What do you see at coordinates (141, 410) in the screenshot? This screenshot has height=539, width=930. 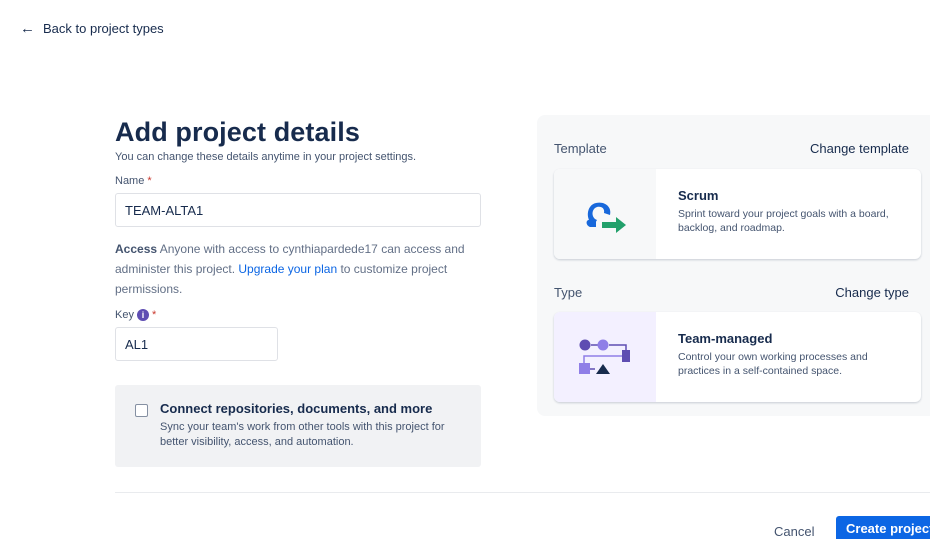 I see `connect-checkbox` at bounding box center [141, 410].